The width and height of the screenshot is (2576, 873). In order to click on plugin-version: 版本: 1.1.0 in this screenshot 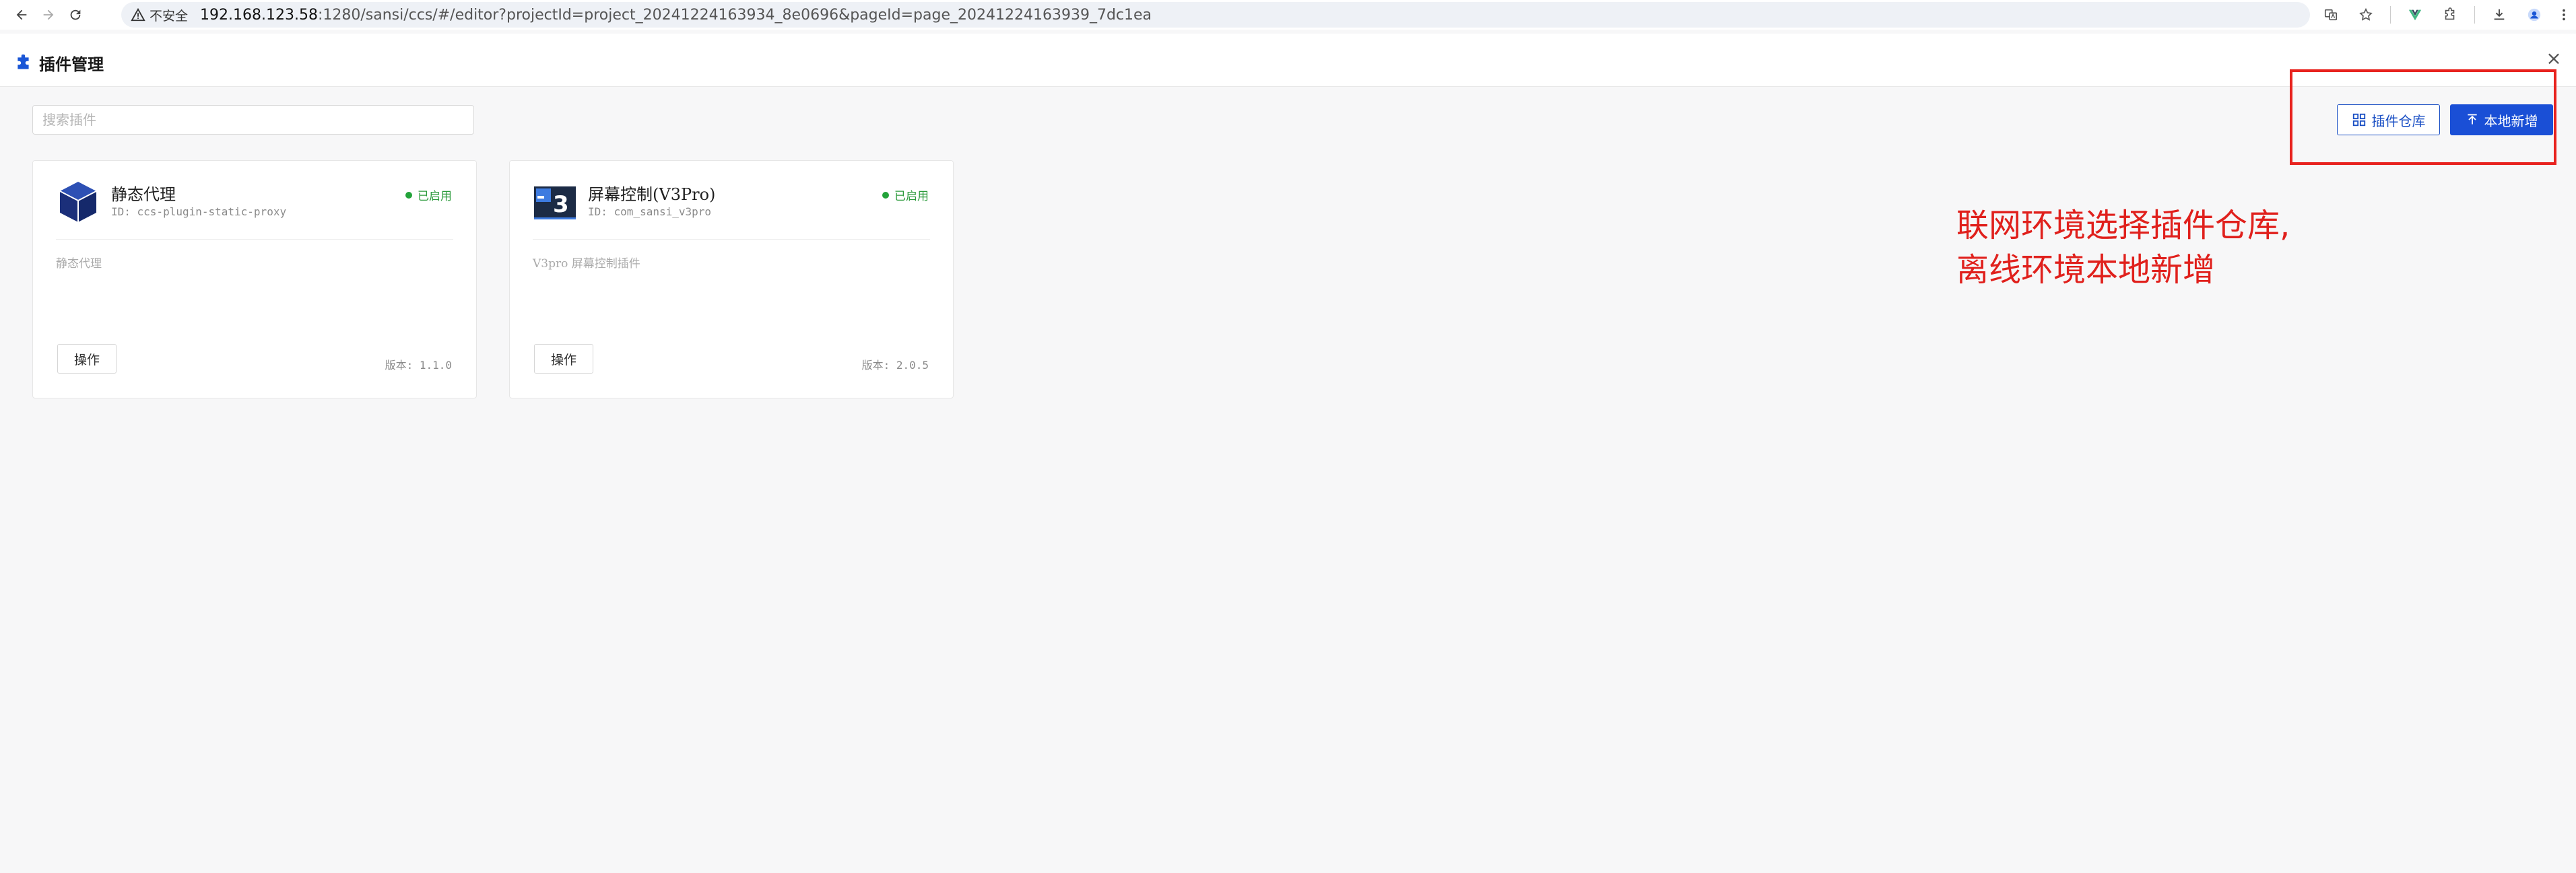, I will do `click(418, 365)`.